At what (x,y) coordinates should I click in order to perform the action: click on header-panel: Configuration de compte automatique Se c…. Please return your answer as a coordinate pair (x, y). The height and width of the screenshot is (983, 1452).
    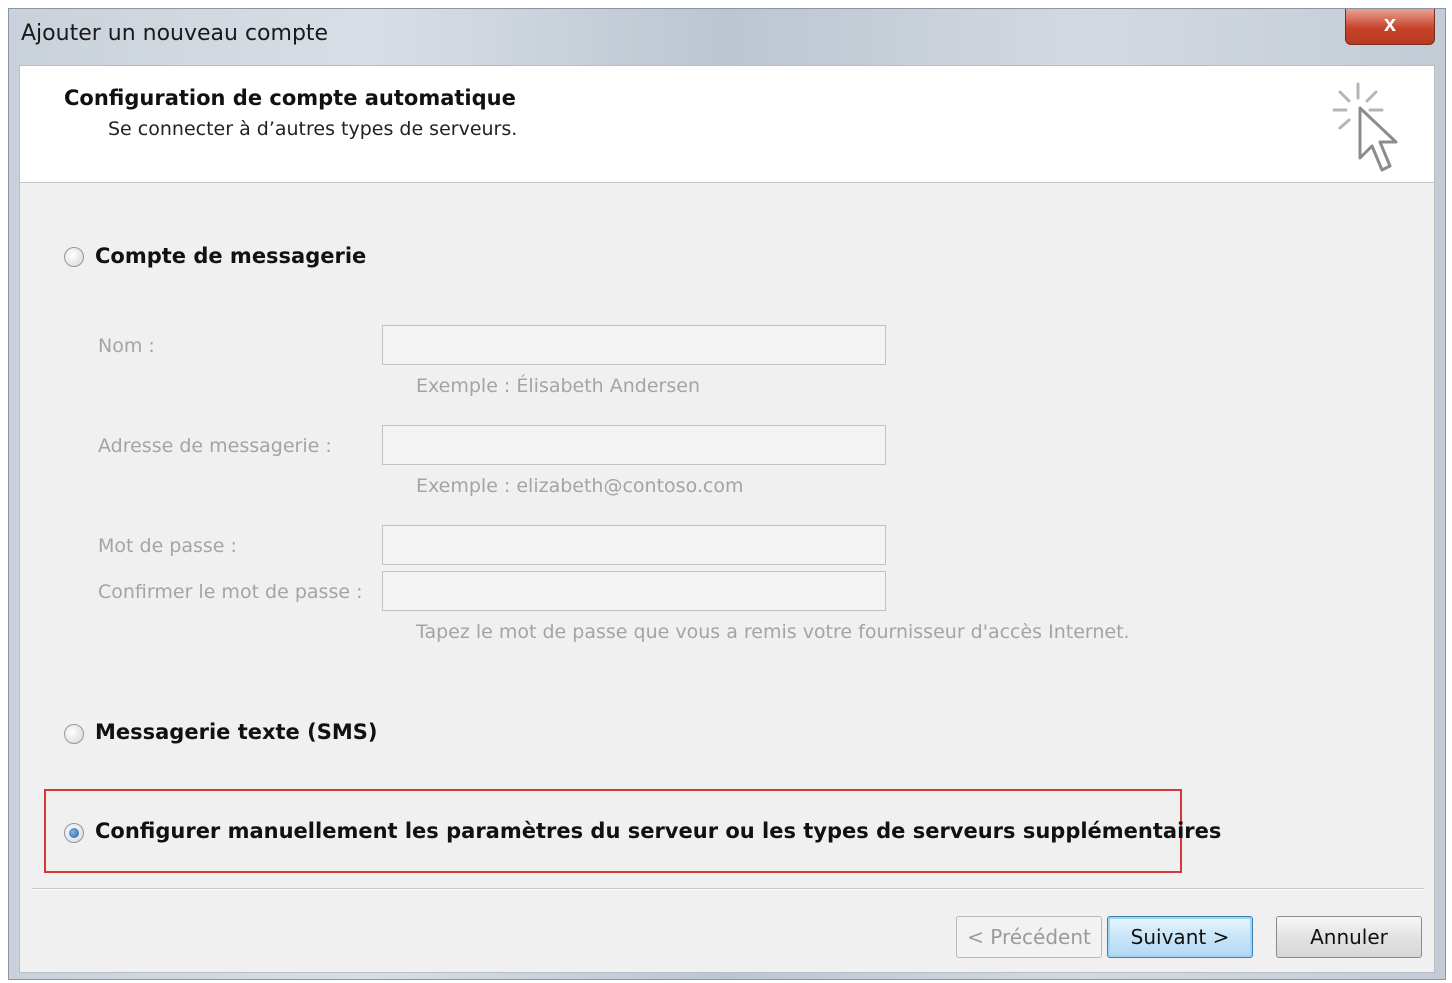
    Looking at the image, I should click on (727, 124).